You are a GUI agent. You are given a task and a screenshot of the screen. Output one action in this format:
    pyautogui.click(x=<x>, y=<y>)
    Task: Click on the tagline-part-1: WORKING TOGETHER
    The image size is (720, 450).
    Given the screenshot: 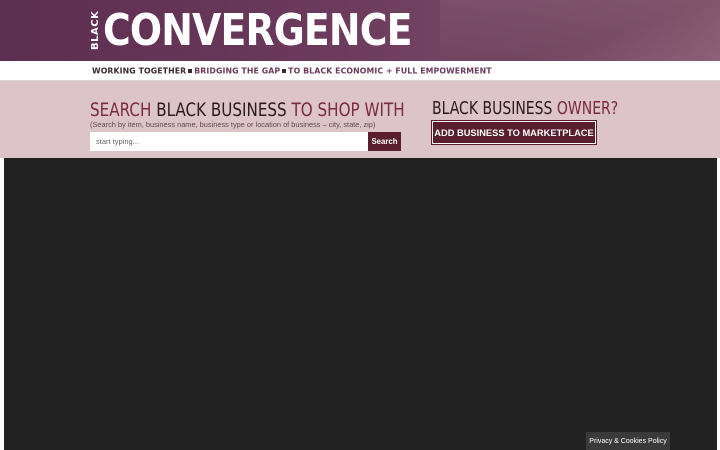 What is the action you would take?
    pyautogui.click(x=139, y=71)
    